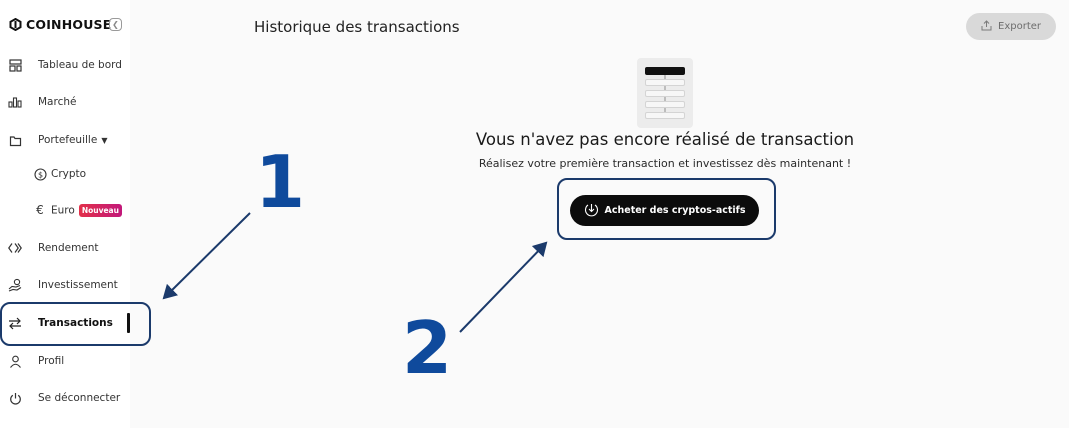  What do you see at coordinates (280, 182) in the screenshot?
I see `step-number-1: 1` at bounding box center [280, 182].